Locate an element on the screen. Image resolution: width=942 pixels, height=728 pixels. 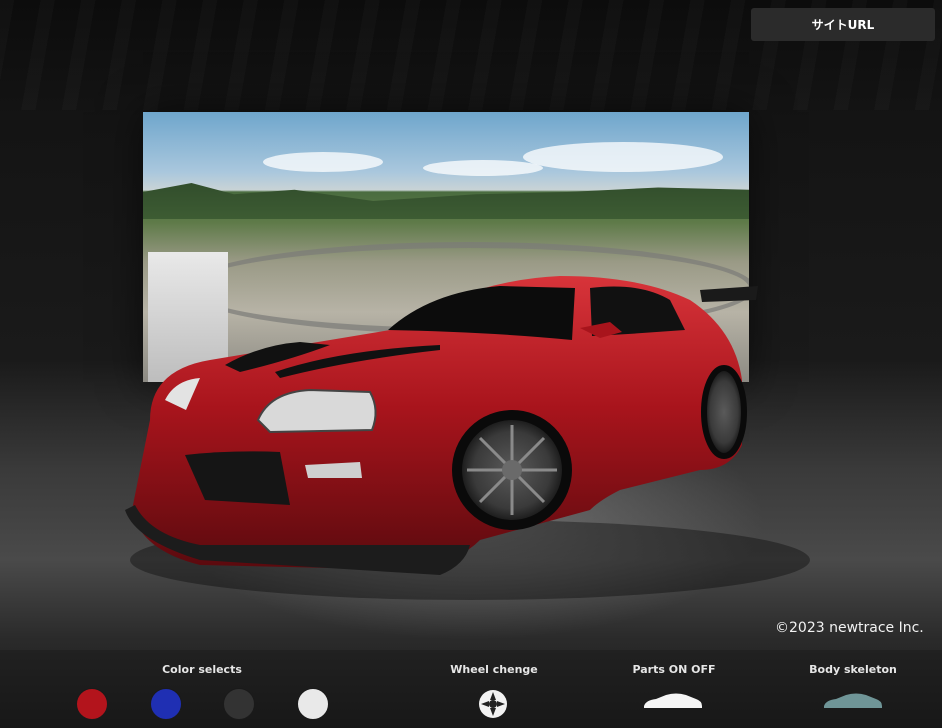
car-silhouette-icon is located at coordinates (673, 701).